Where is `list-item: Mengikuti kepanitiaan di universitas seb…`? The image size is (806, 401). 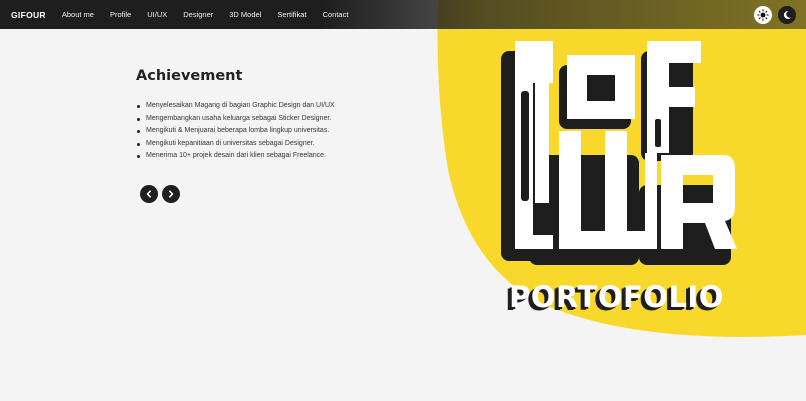 list-item: Mengikuti kepanitiaan di universitas seb… is located at coordinates (236, 144).